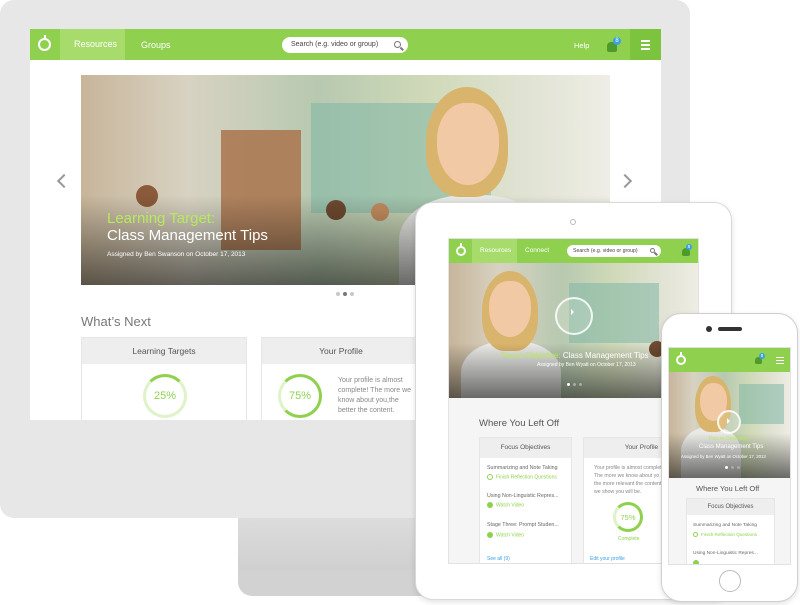  I want to click on search-placeholder: Search (e.g. video or group), so click(335, 44).